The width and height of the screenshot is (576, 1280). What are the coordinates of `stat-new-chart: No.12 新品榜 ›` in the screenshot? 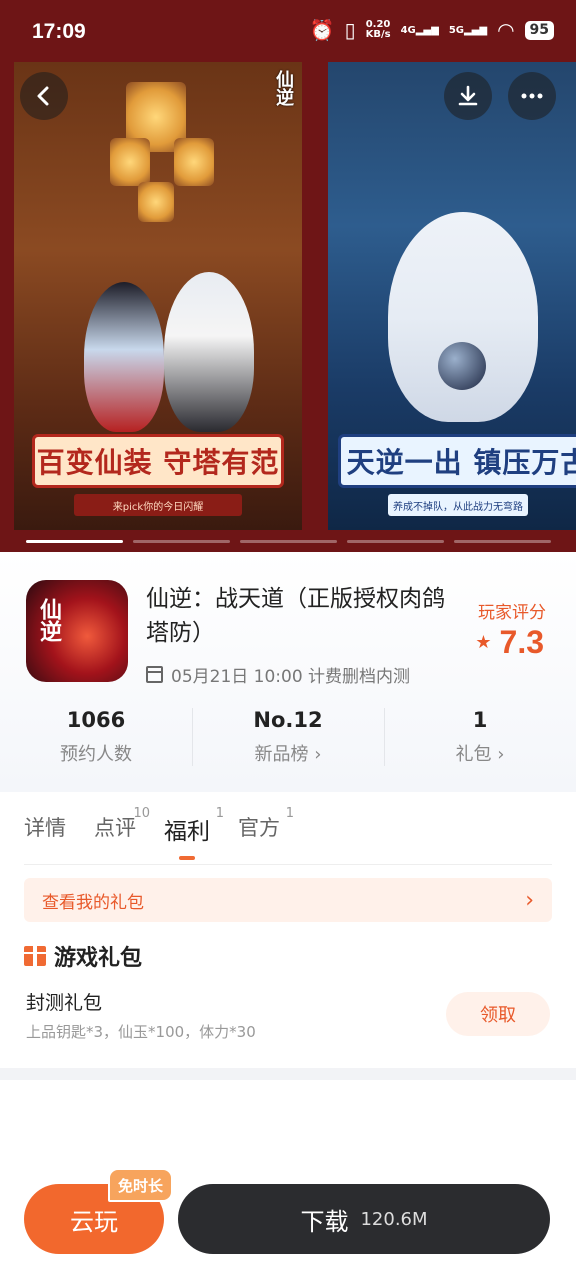 It's located at (288, 737).